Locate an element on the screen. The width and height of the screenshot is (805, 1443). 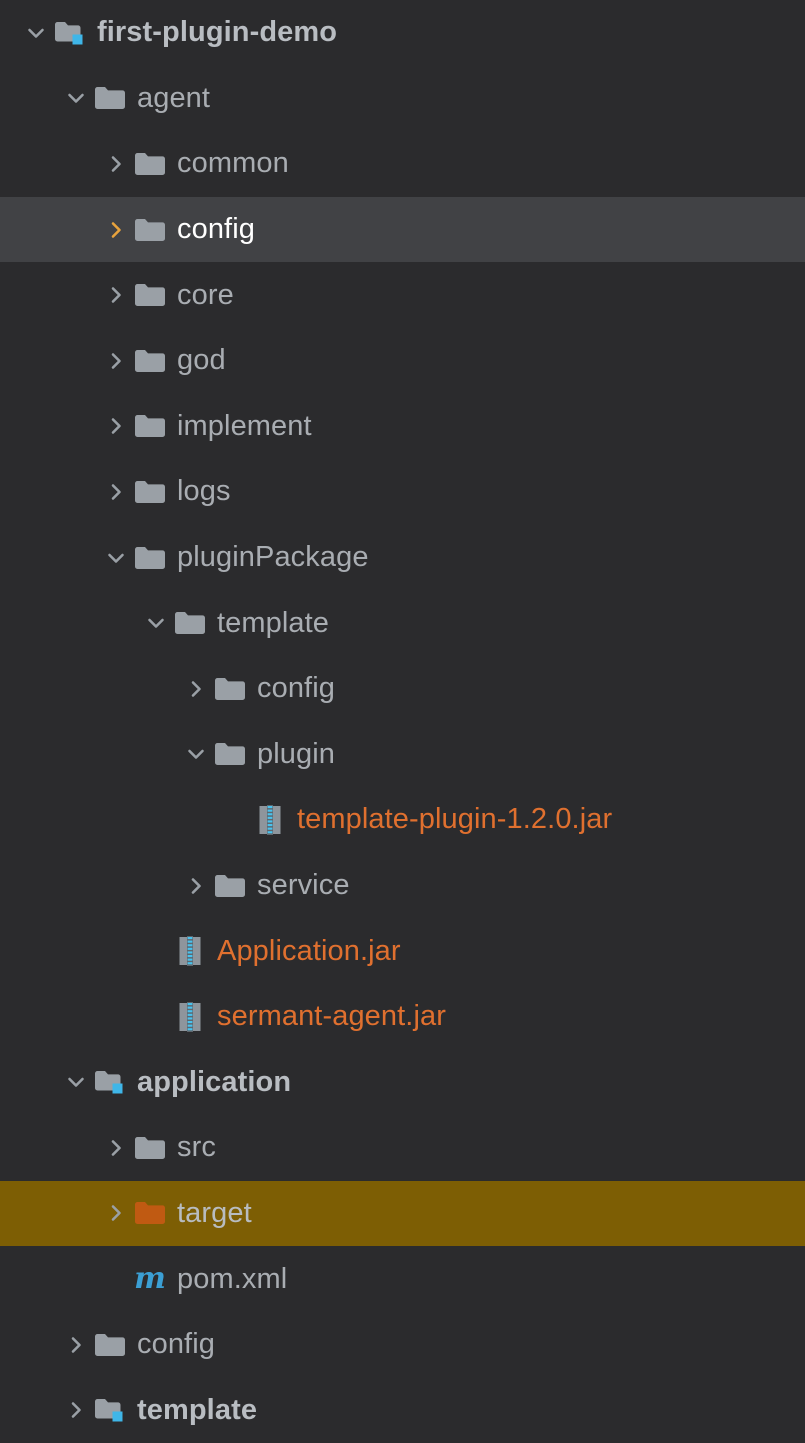
tree-row: implement is located at coordinates (402, 427).